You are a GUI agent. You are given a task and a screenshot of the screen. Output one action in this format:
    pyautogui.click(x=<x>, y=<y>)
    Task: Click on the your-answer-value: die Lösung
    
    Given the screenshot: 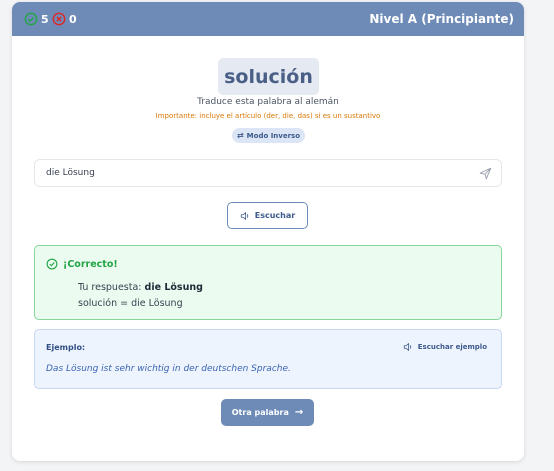 What is the action you would take?
    pyautogui.click(x=173, y=287)
    